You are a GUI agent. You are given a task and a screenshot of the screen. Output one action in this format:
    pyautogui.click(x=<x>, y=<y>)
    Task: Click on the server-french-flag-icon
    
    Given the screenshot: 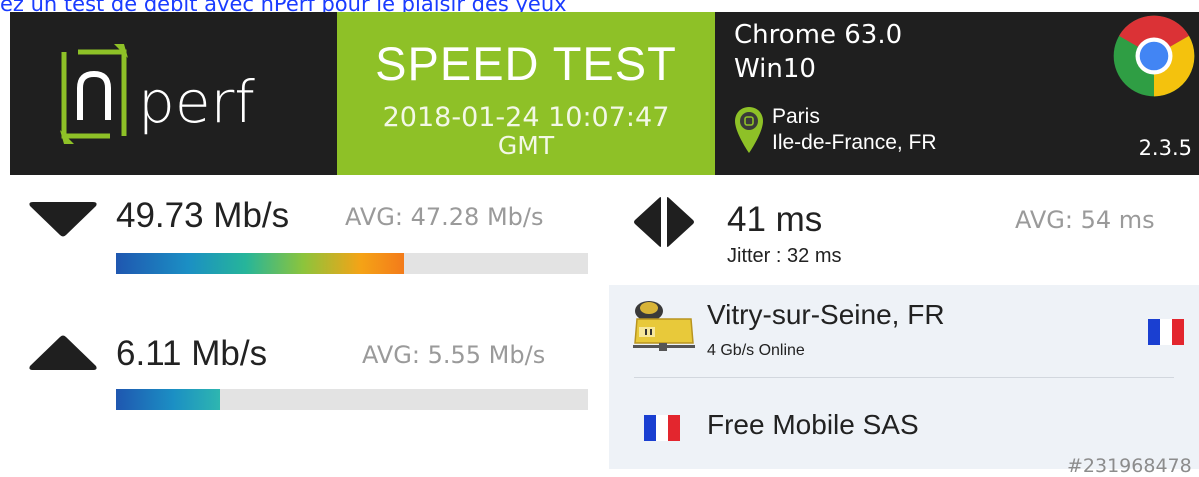 What is the action you would take?
    pyautogui.click(x=1166, y=332)
    